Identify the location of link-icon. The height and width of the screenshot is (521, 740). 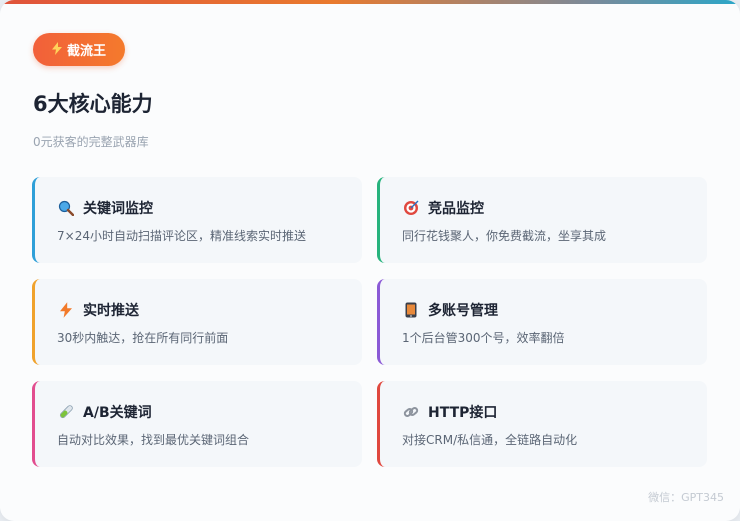
(411, 412).